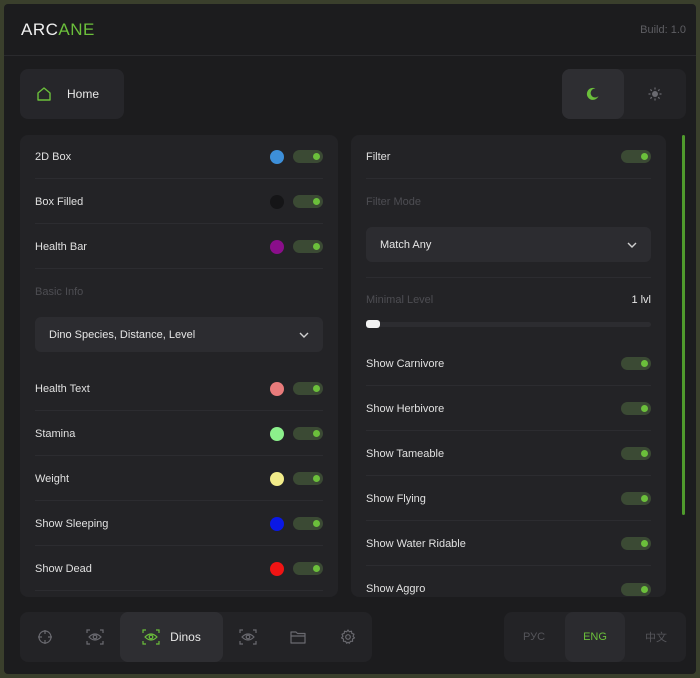 Image resolution: width=700 pixels, height=678 pixels. What do you see at coordinates (277, 568) in the screenshot?
I see `show-dead-color` at bounding box center [277, 568].